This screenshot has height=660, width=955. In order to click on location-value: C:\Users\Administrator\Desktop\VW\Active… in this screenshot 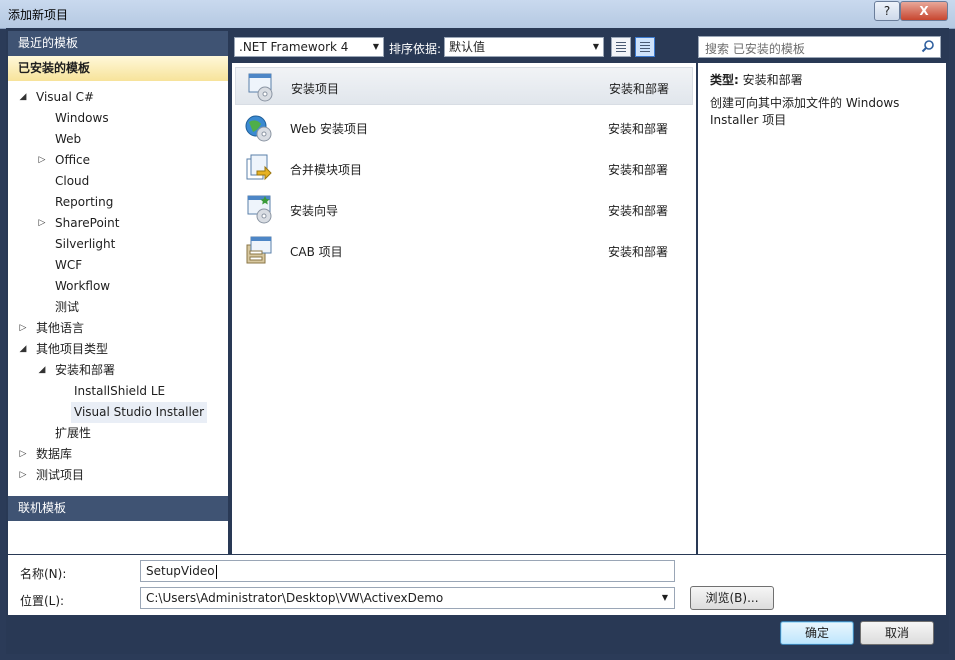, I will do `click(295, 598)`.